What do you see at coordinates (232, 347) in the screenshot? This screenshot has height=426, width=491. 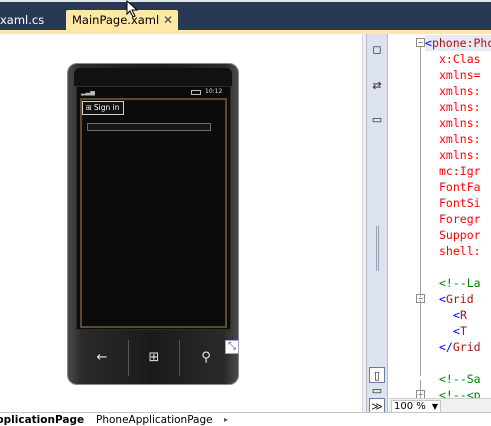 I see `resize-handle-icon: ⤡` at bounding box center [232, 347].